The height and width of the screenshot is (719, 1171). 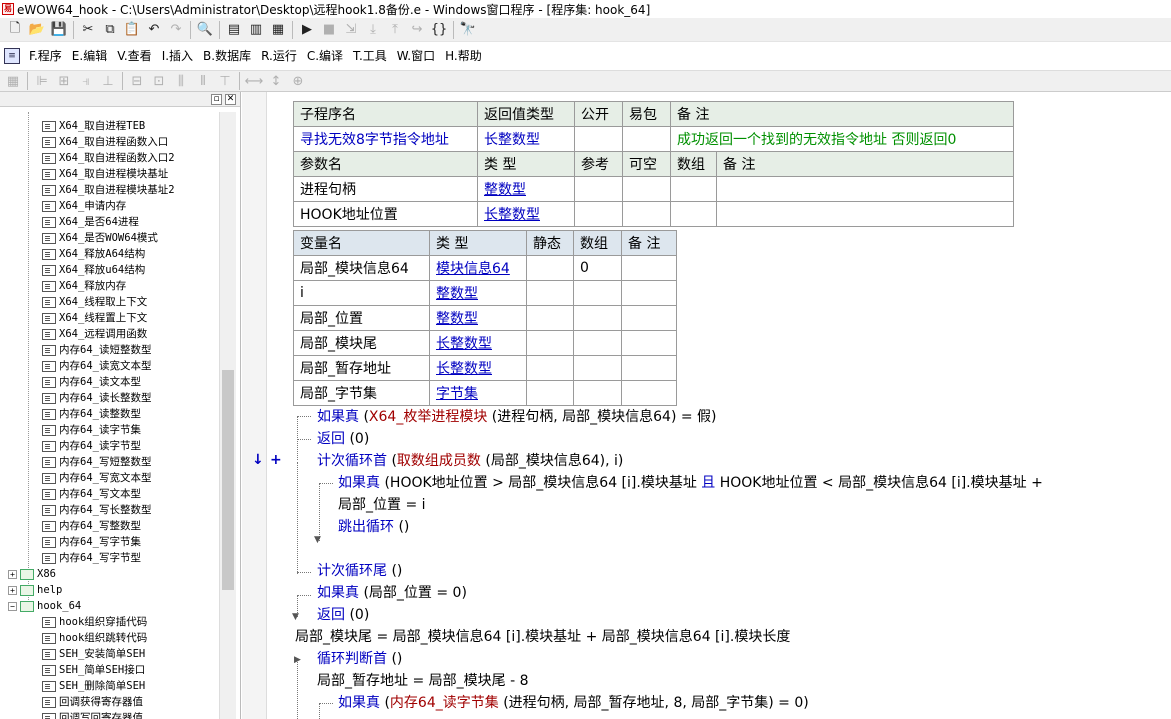 I want to click on code-line: 如果真 (X64_枚举进程模块 (进程句柄, 局部_模块信息64) = 假), so click(x=517, y=417).